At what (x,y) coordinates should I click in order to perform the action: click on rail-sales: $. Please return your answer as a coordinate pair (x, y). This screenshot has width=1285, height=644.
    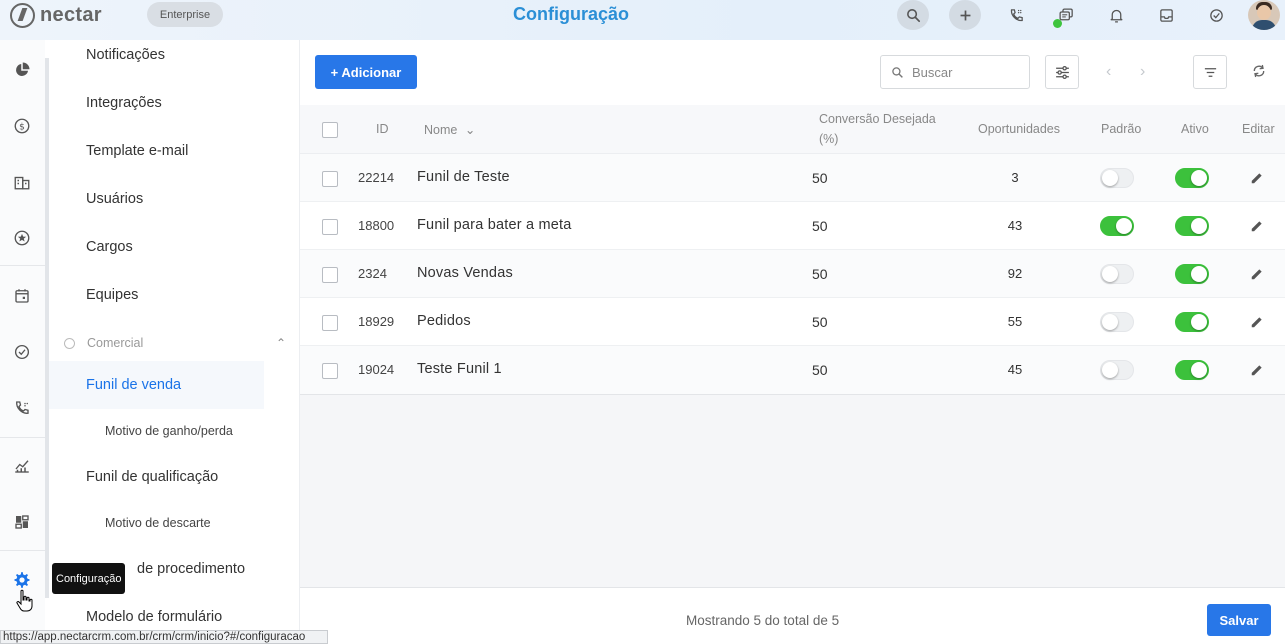
    Looking at the image, I should click on (22, 126).